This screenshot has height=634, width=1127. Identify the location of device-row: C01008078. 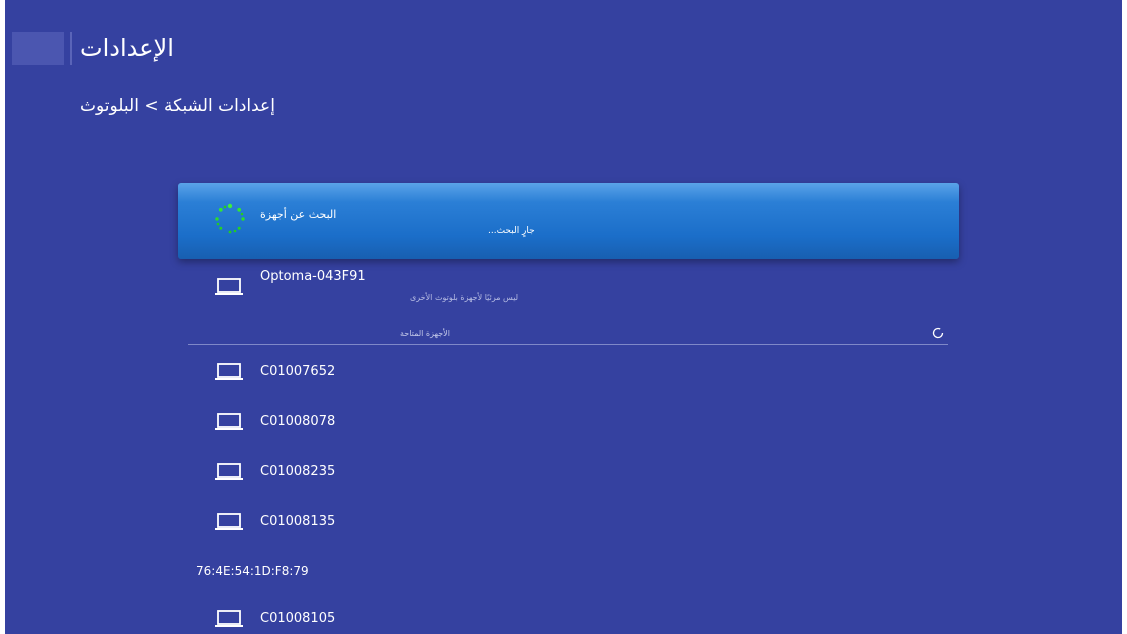
(568, 430).